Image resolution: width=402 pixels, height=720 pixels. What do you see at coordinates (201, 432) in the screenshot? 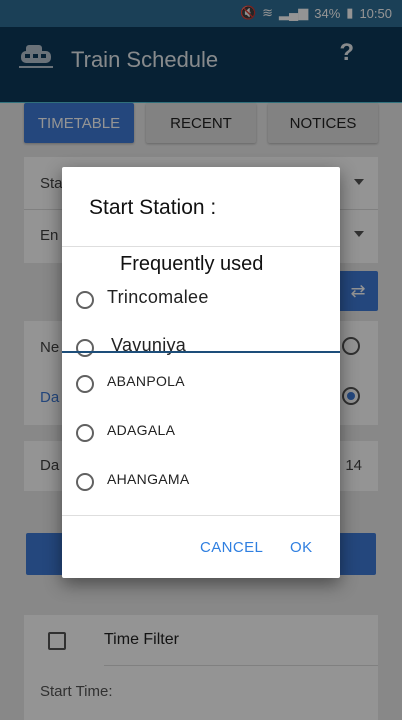
I see `list-item: ADAGALA` at bounding box center [201, 432].